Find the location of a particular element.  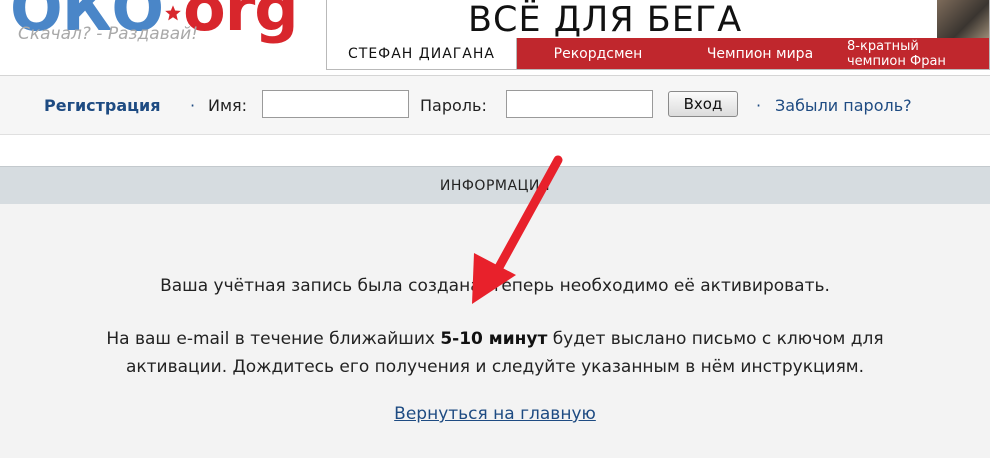

register-link: Регистрация is located at coordinates (102, 105).